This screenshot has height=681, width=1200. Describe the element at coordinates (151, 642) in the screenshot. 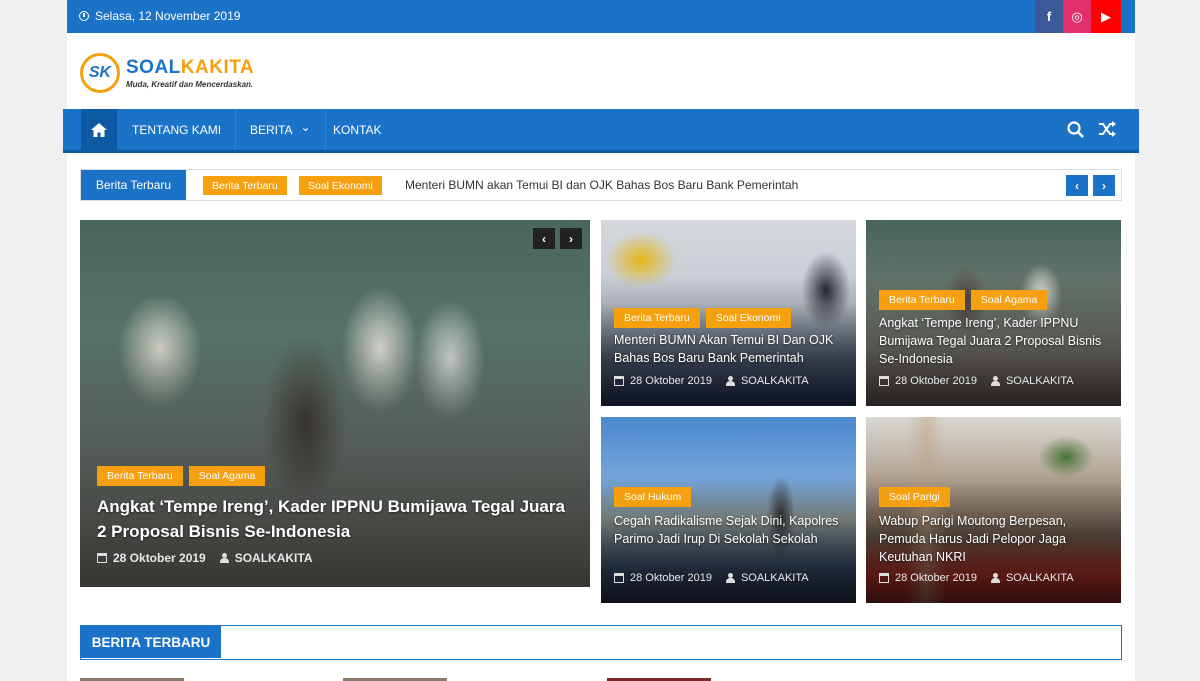

I see `section-title: BERITA TERBARU` at that location.